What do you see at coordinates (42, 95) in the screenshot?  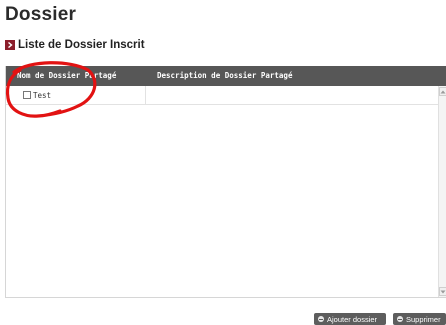 I see `row-folder-name: Test` at bounding box center [42, 95].